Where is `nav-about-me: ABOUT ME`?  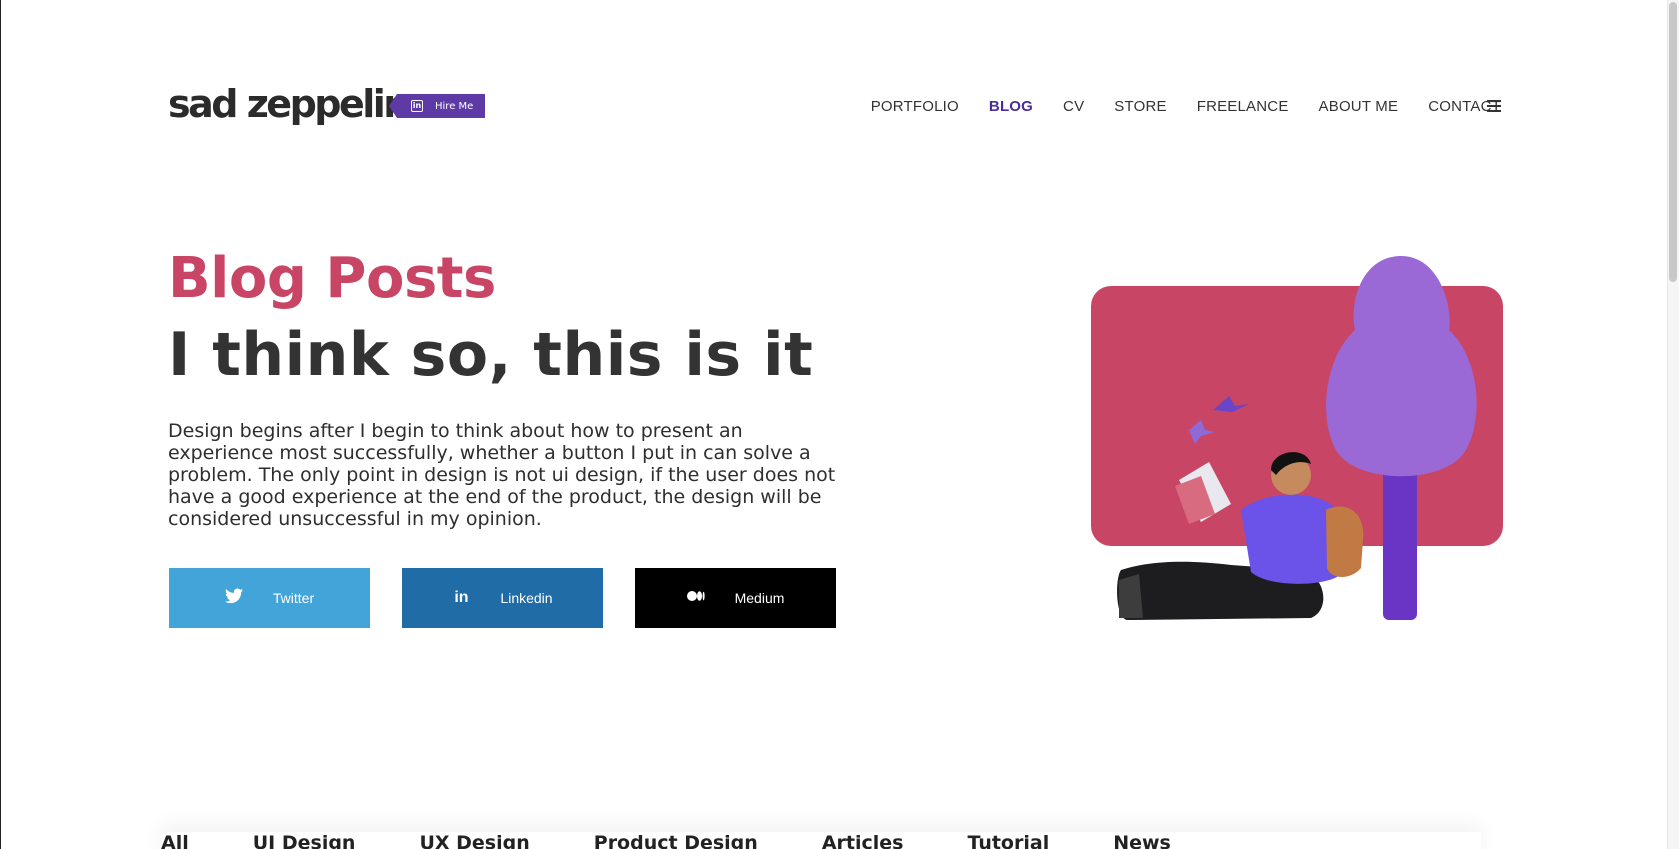
nav-about-me: ABOUT ME is located at coordinates (1359, 106).